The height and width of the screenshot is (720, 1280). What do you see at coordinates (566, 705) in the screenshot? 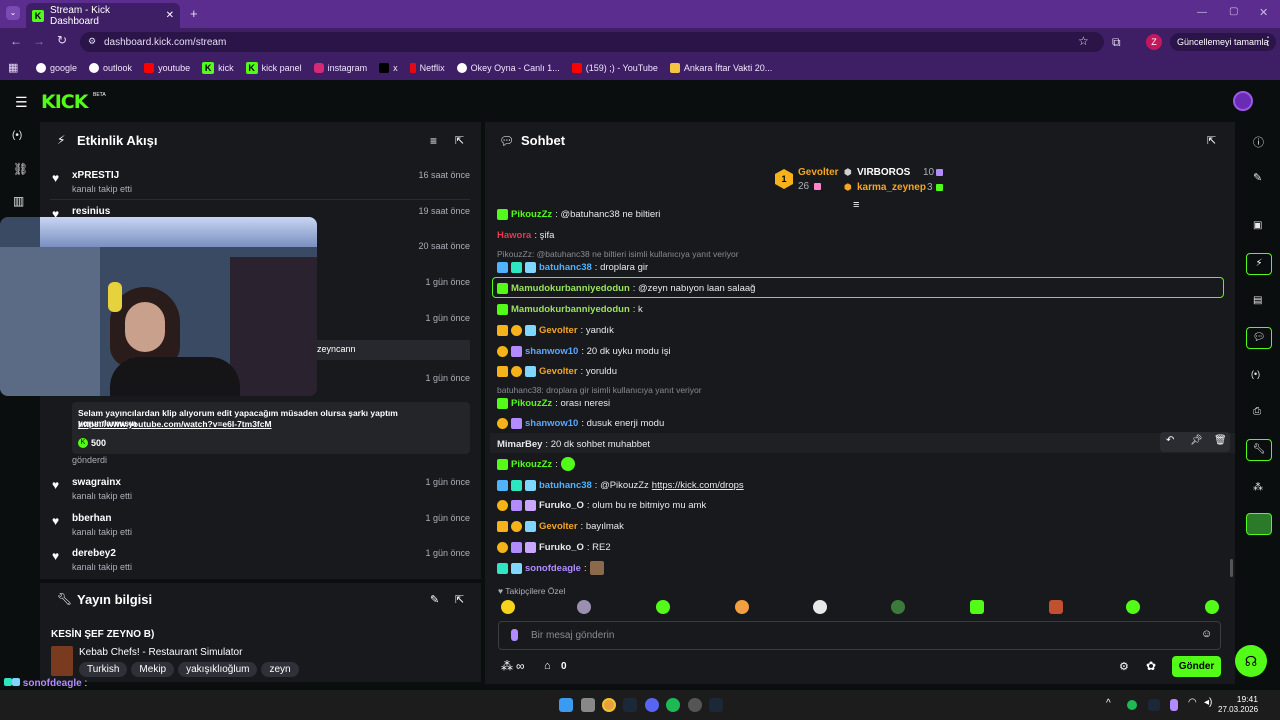
I see `start-icon` at bounding box center [566, 705].